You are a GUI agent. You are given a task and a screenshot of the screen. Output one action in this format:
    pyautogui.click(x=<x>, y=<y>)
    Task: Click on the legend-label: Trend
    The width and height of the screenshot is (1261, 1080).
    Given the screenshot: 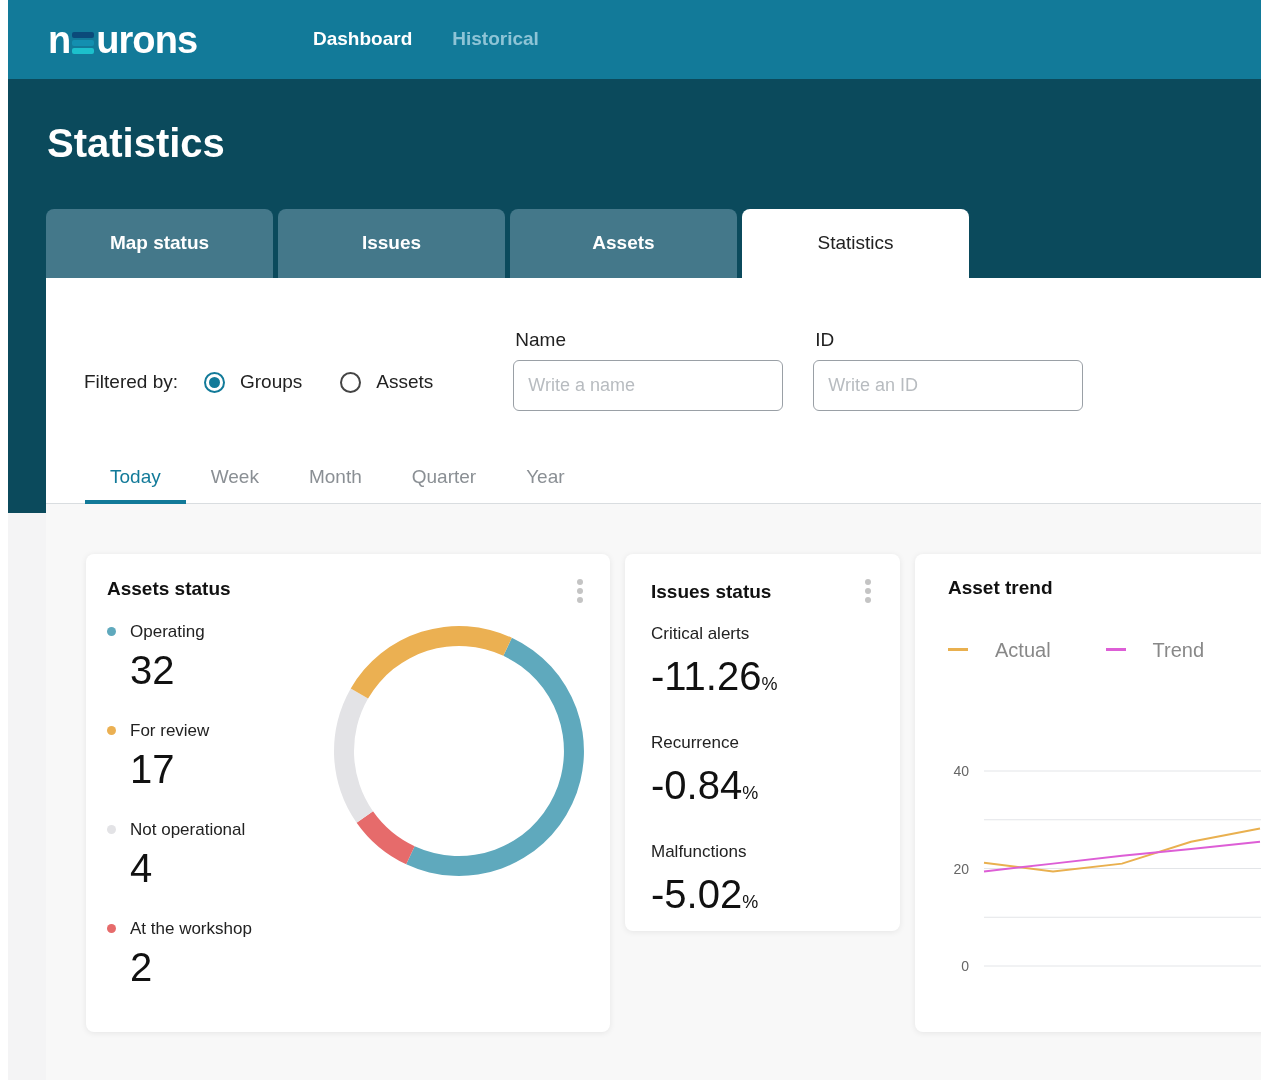 What is the action you would take?
    pyautogui.click(x=1178, y=650)
    